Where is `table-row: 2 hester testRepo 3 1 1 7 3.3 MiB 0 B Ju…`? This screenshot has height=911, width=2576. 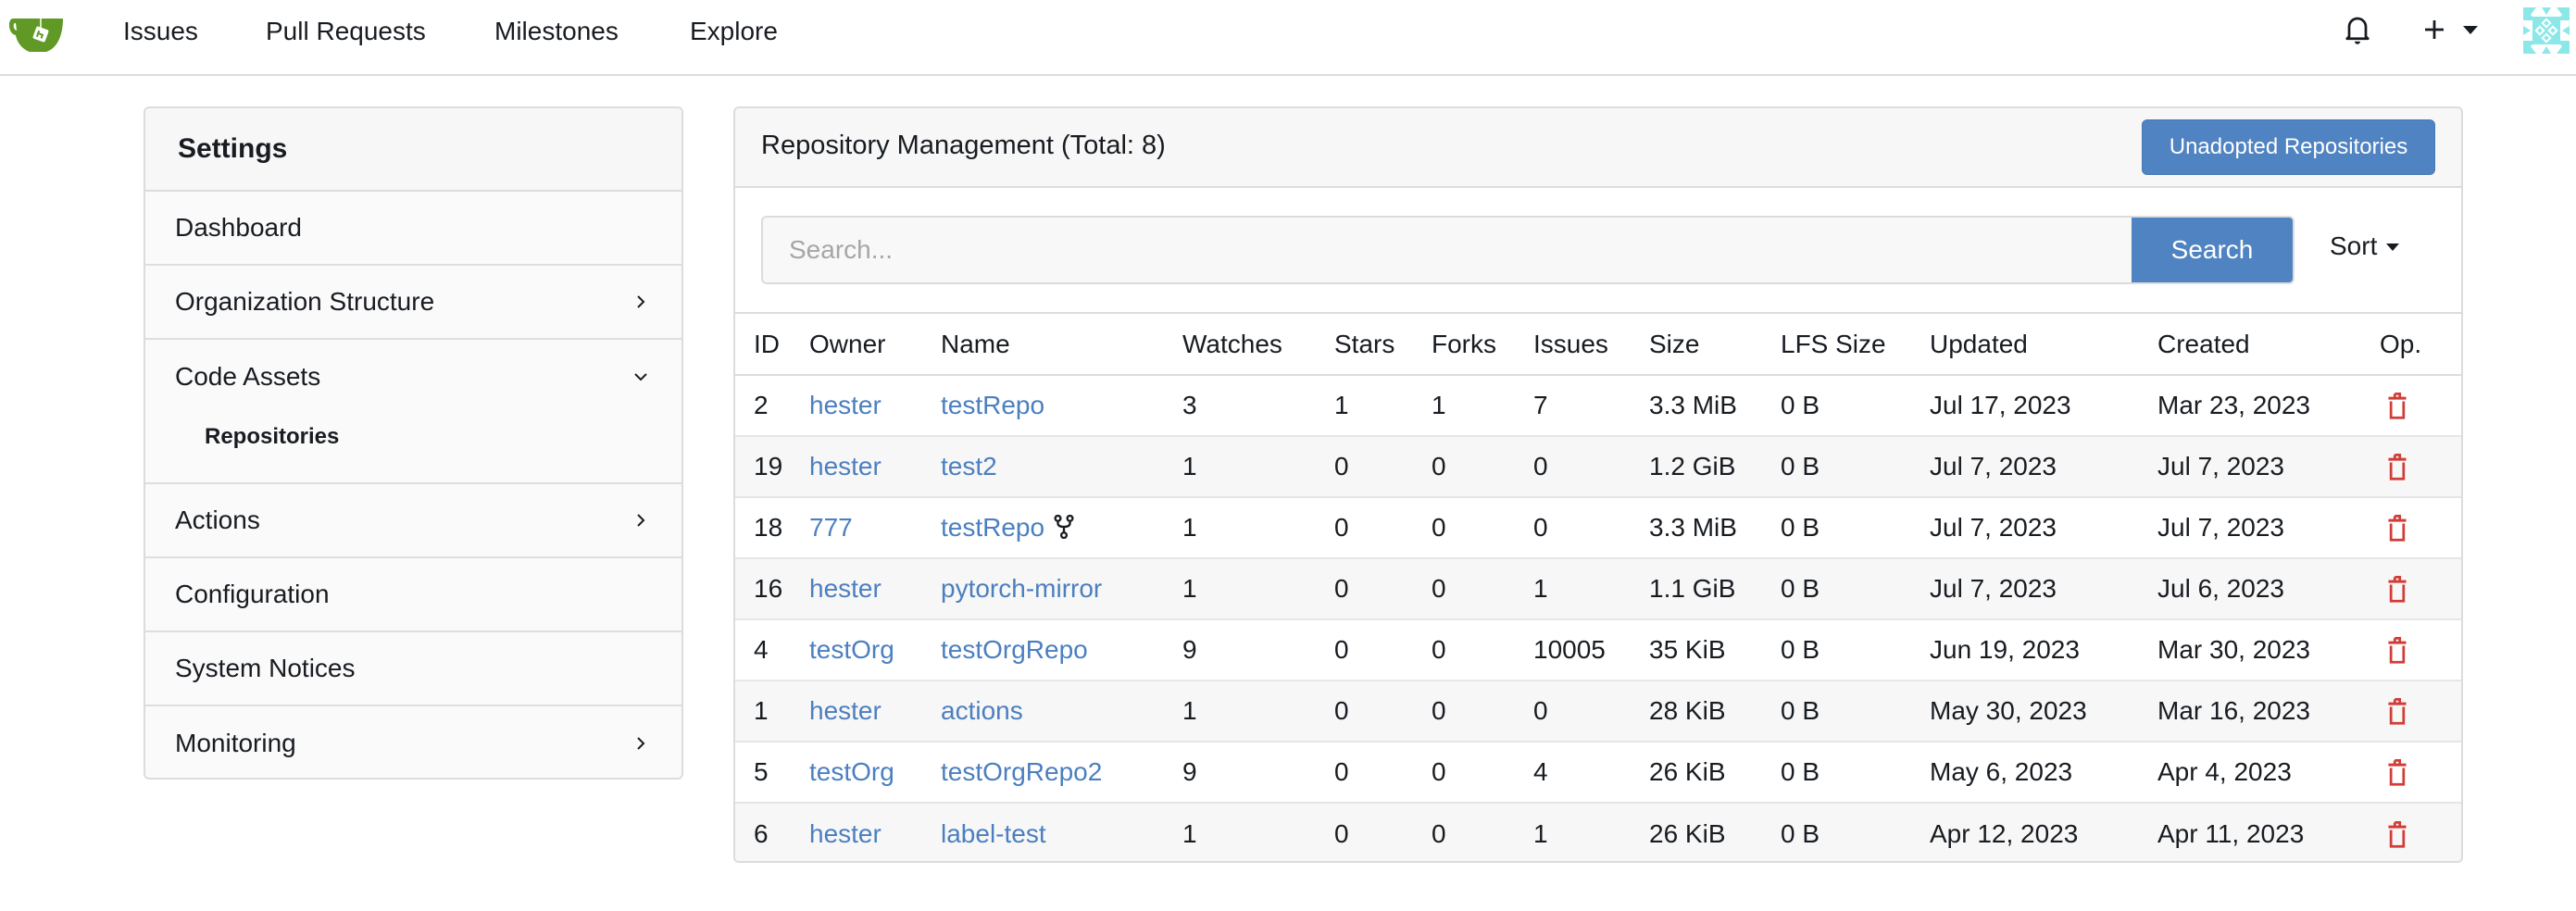 table-row: 2 hester testRepo 3 1 1 7 3.3 MiB 0 B Ju… is located at coordinates (1598, 406).